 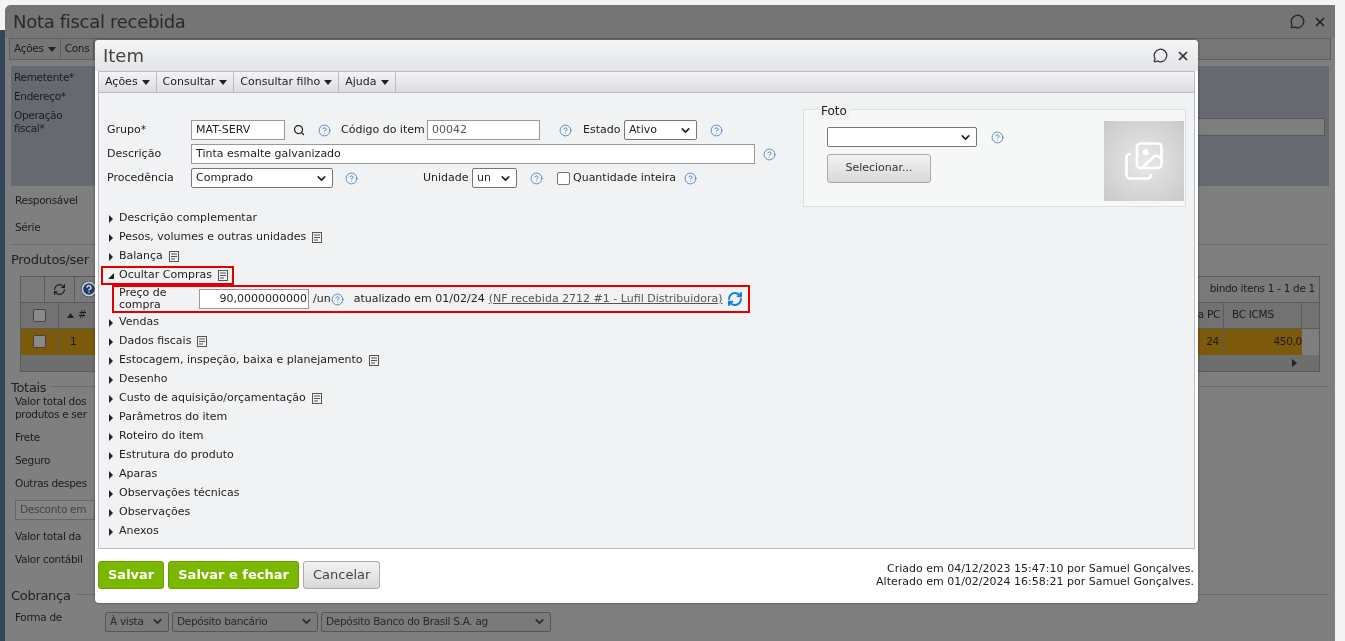 I want to click on field-label: Endereço*, so click(x=40, y=96).